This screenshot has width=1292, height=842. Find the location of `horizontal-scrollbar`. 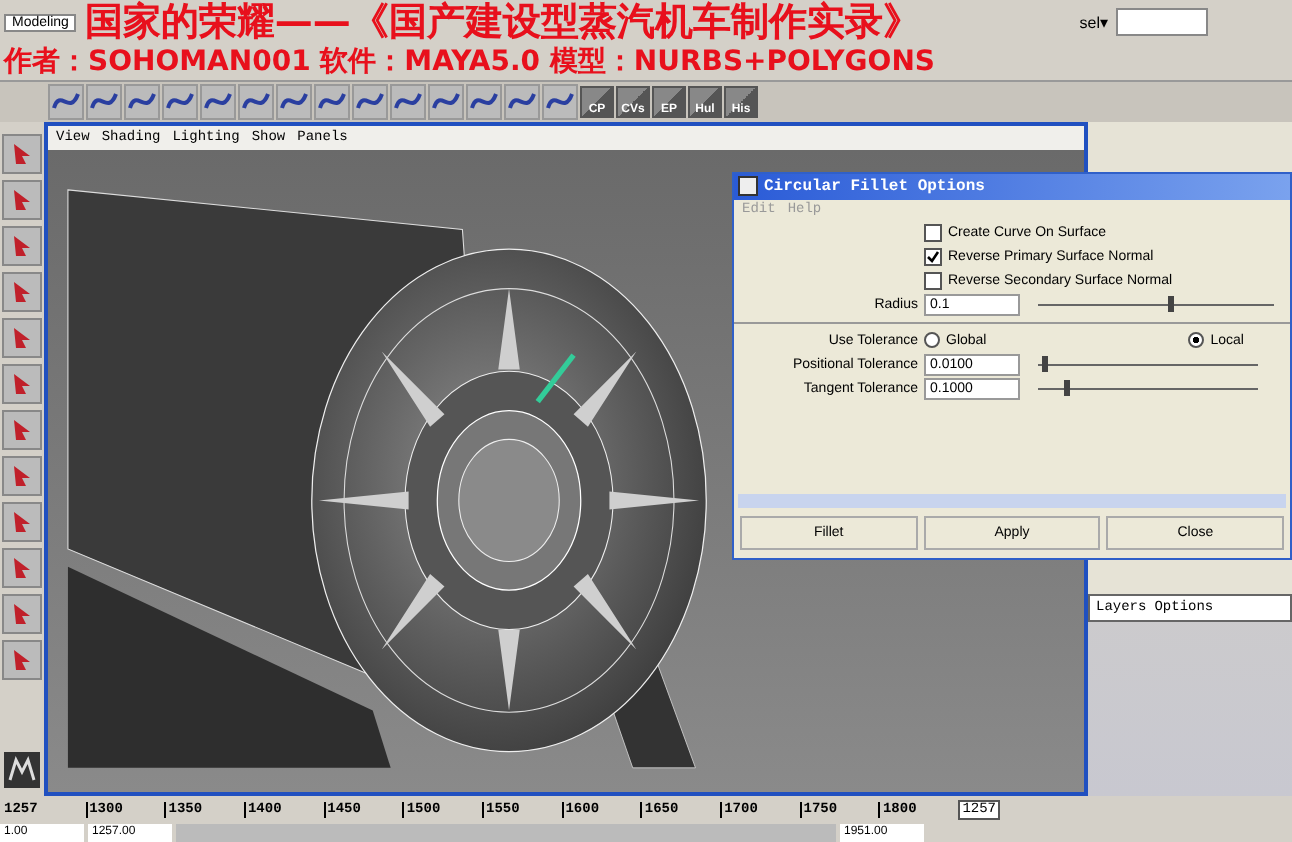

horizontal-scrollbar is located at coordinates (1012, 500).